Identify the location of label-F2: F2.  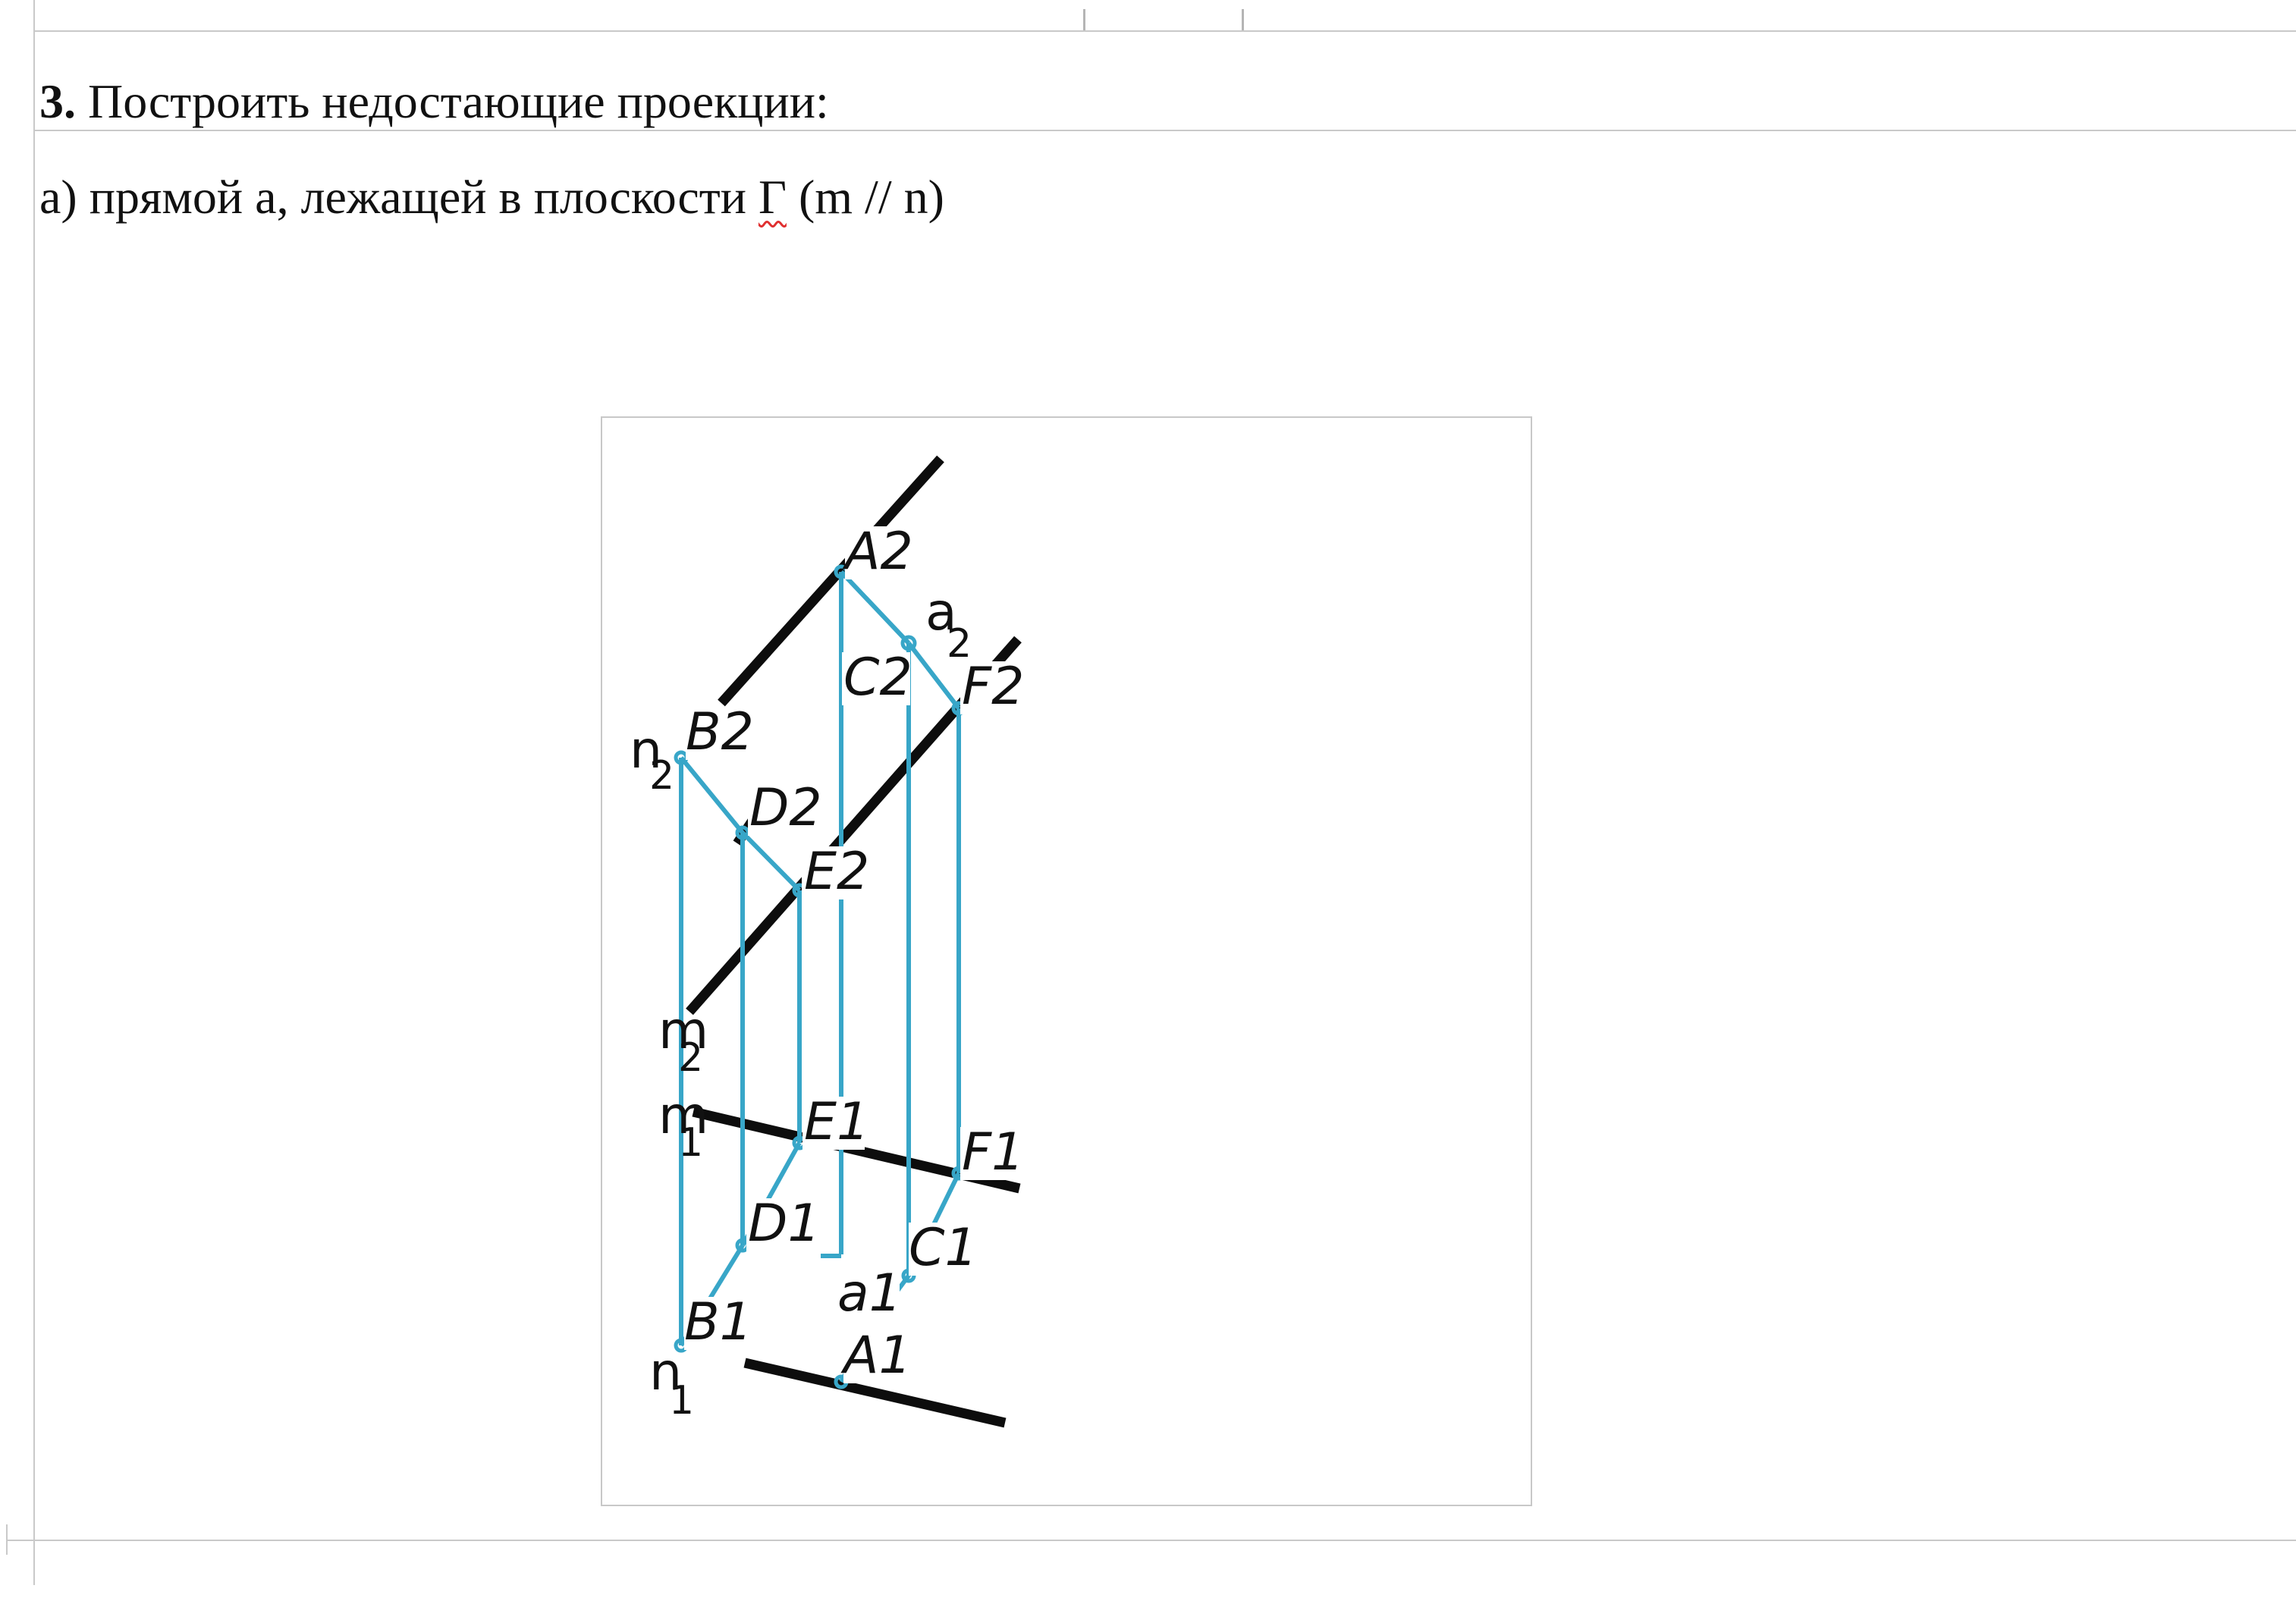
(993, 687).